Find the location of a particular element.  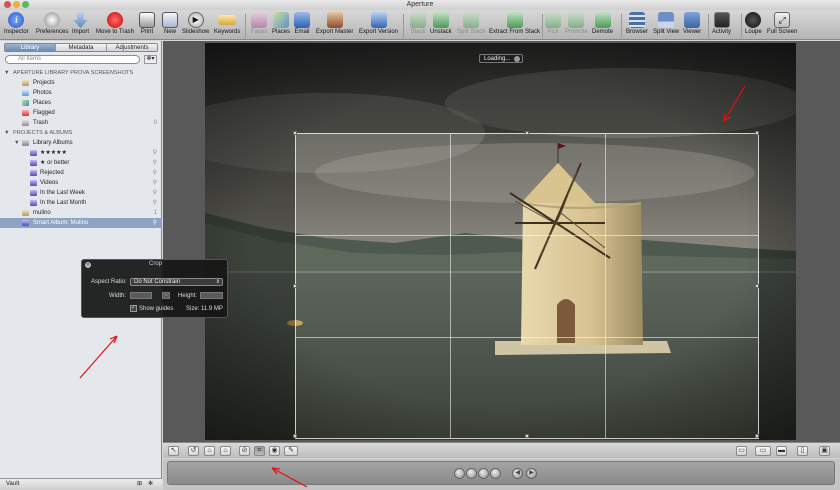

crop-handle-top-right is located at coordinates (757, 133).